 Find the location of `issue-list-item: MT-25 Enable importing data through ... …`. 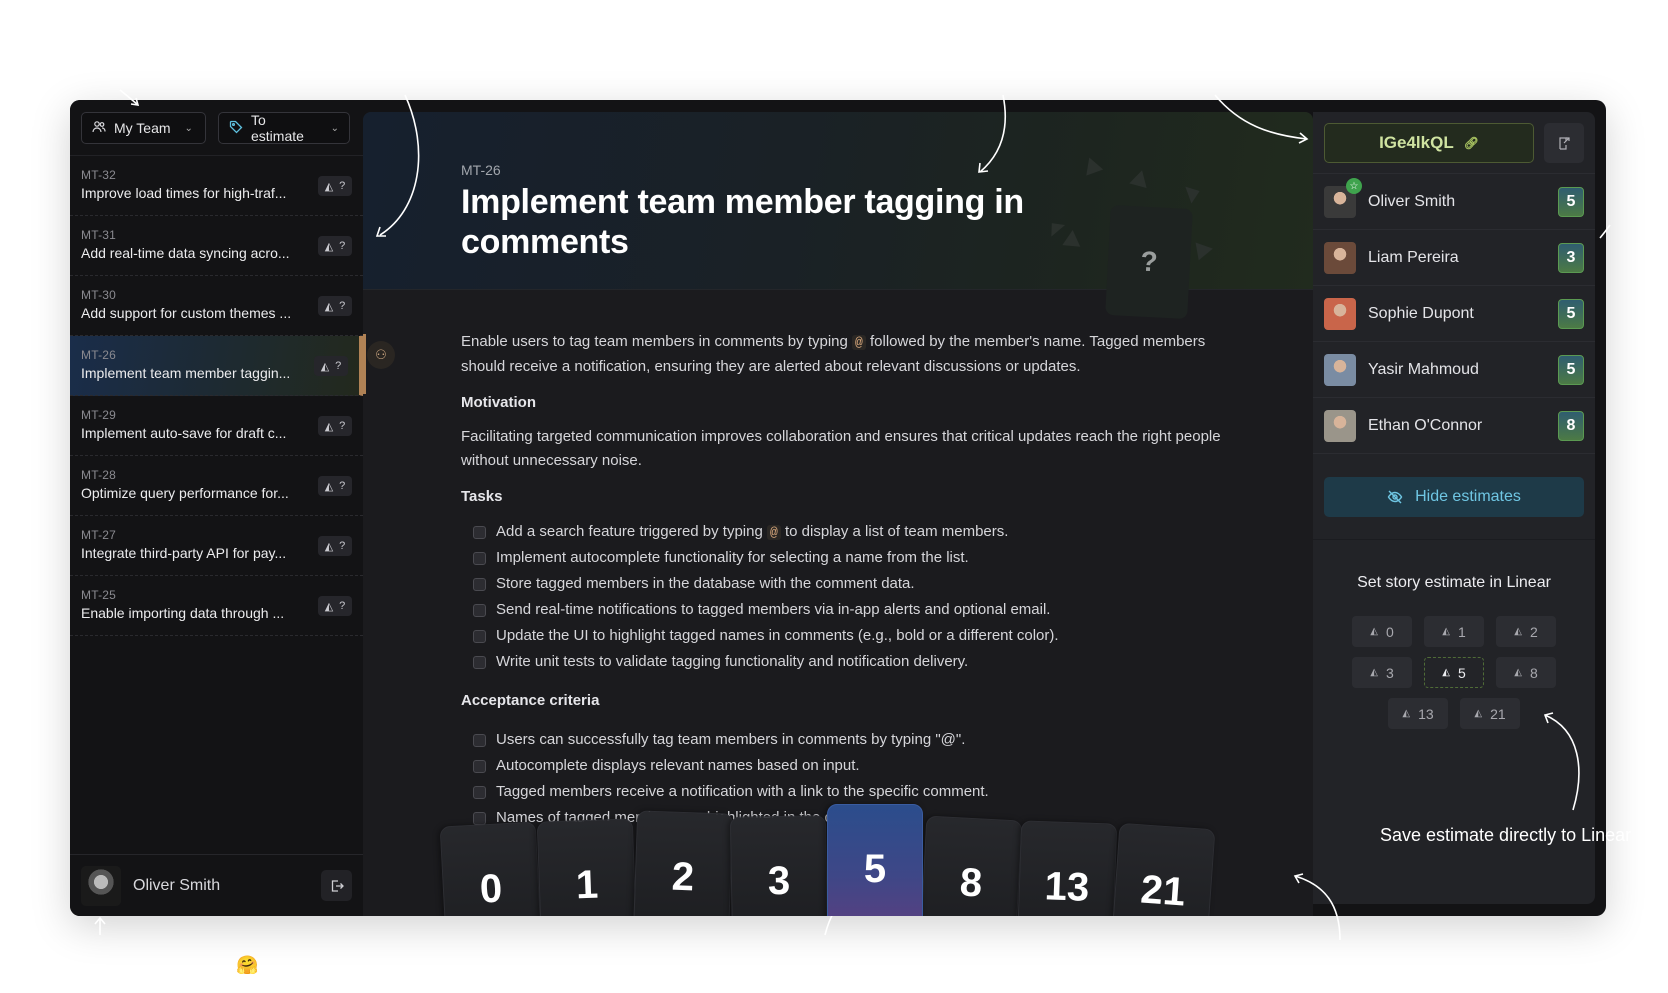

issue-list-item: MT-25 Enable importing data through ... … is located at coordinates (216, 606).